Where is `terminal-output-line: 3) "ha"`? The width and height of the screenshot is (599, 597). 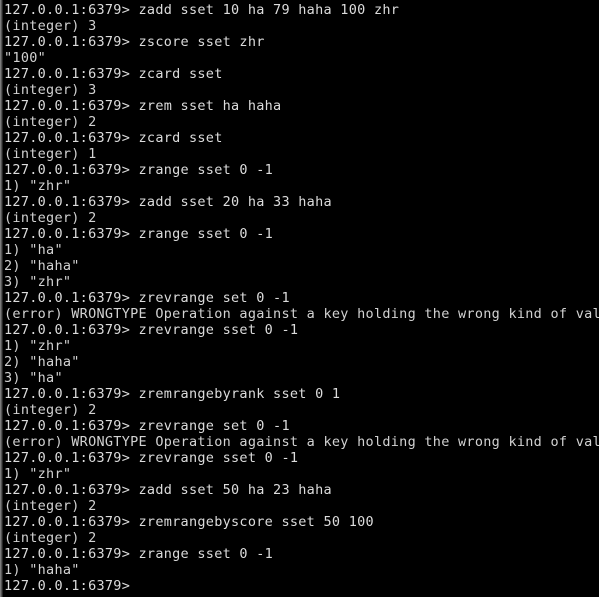 terminal-output-line: 3) "ha" is located at coordinates (33, 378).